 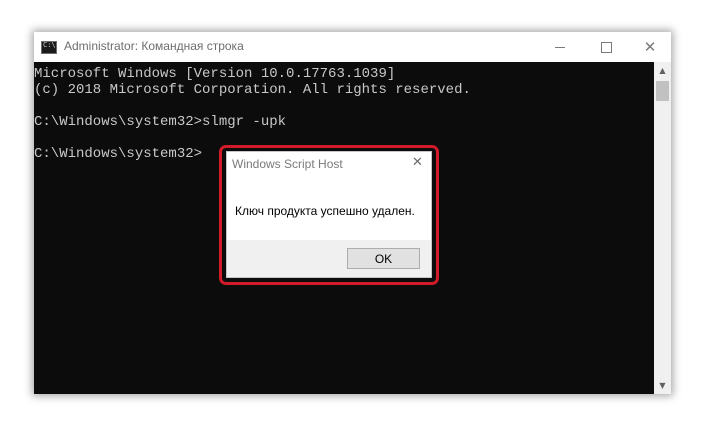 I want to click on close-button: ✕, so click(x=650, y=47).